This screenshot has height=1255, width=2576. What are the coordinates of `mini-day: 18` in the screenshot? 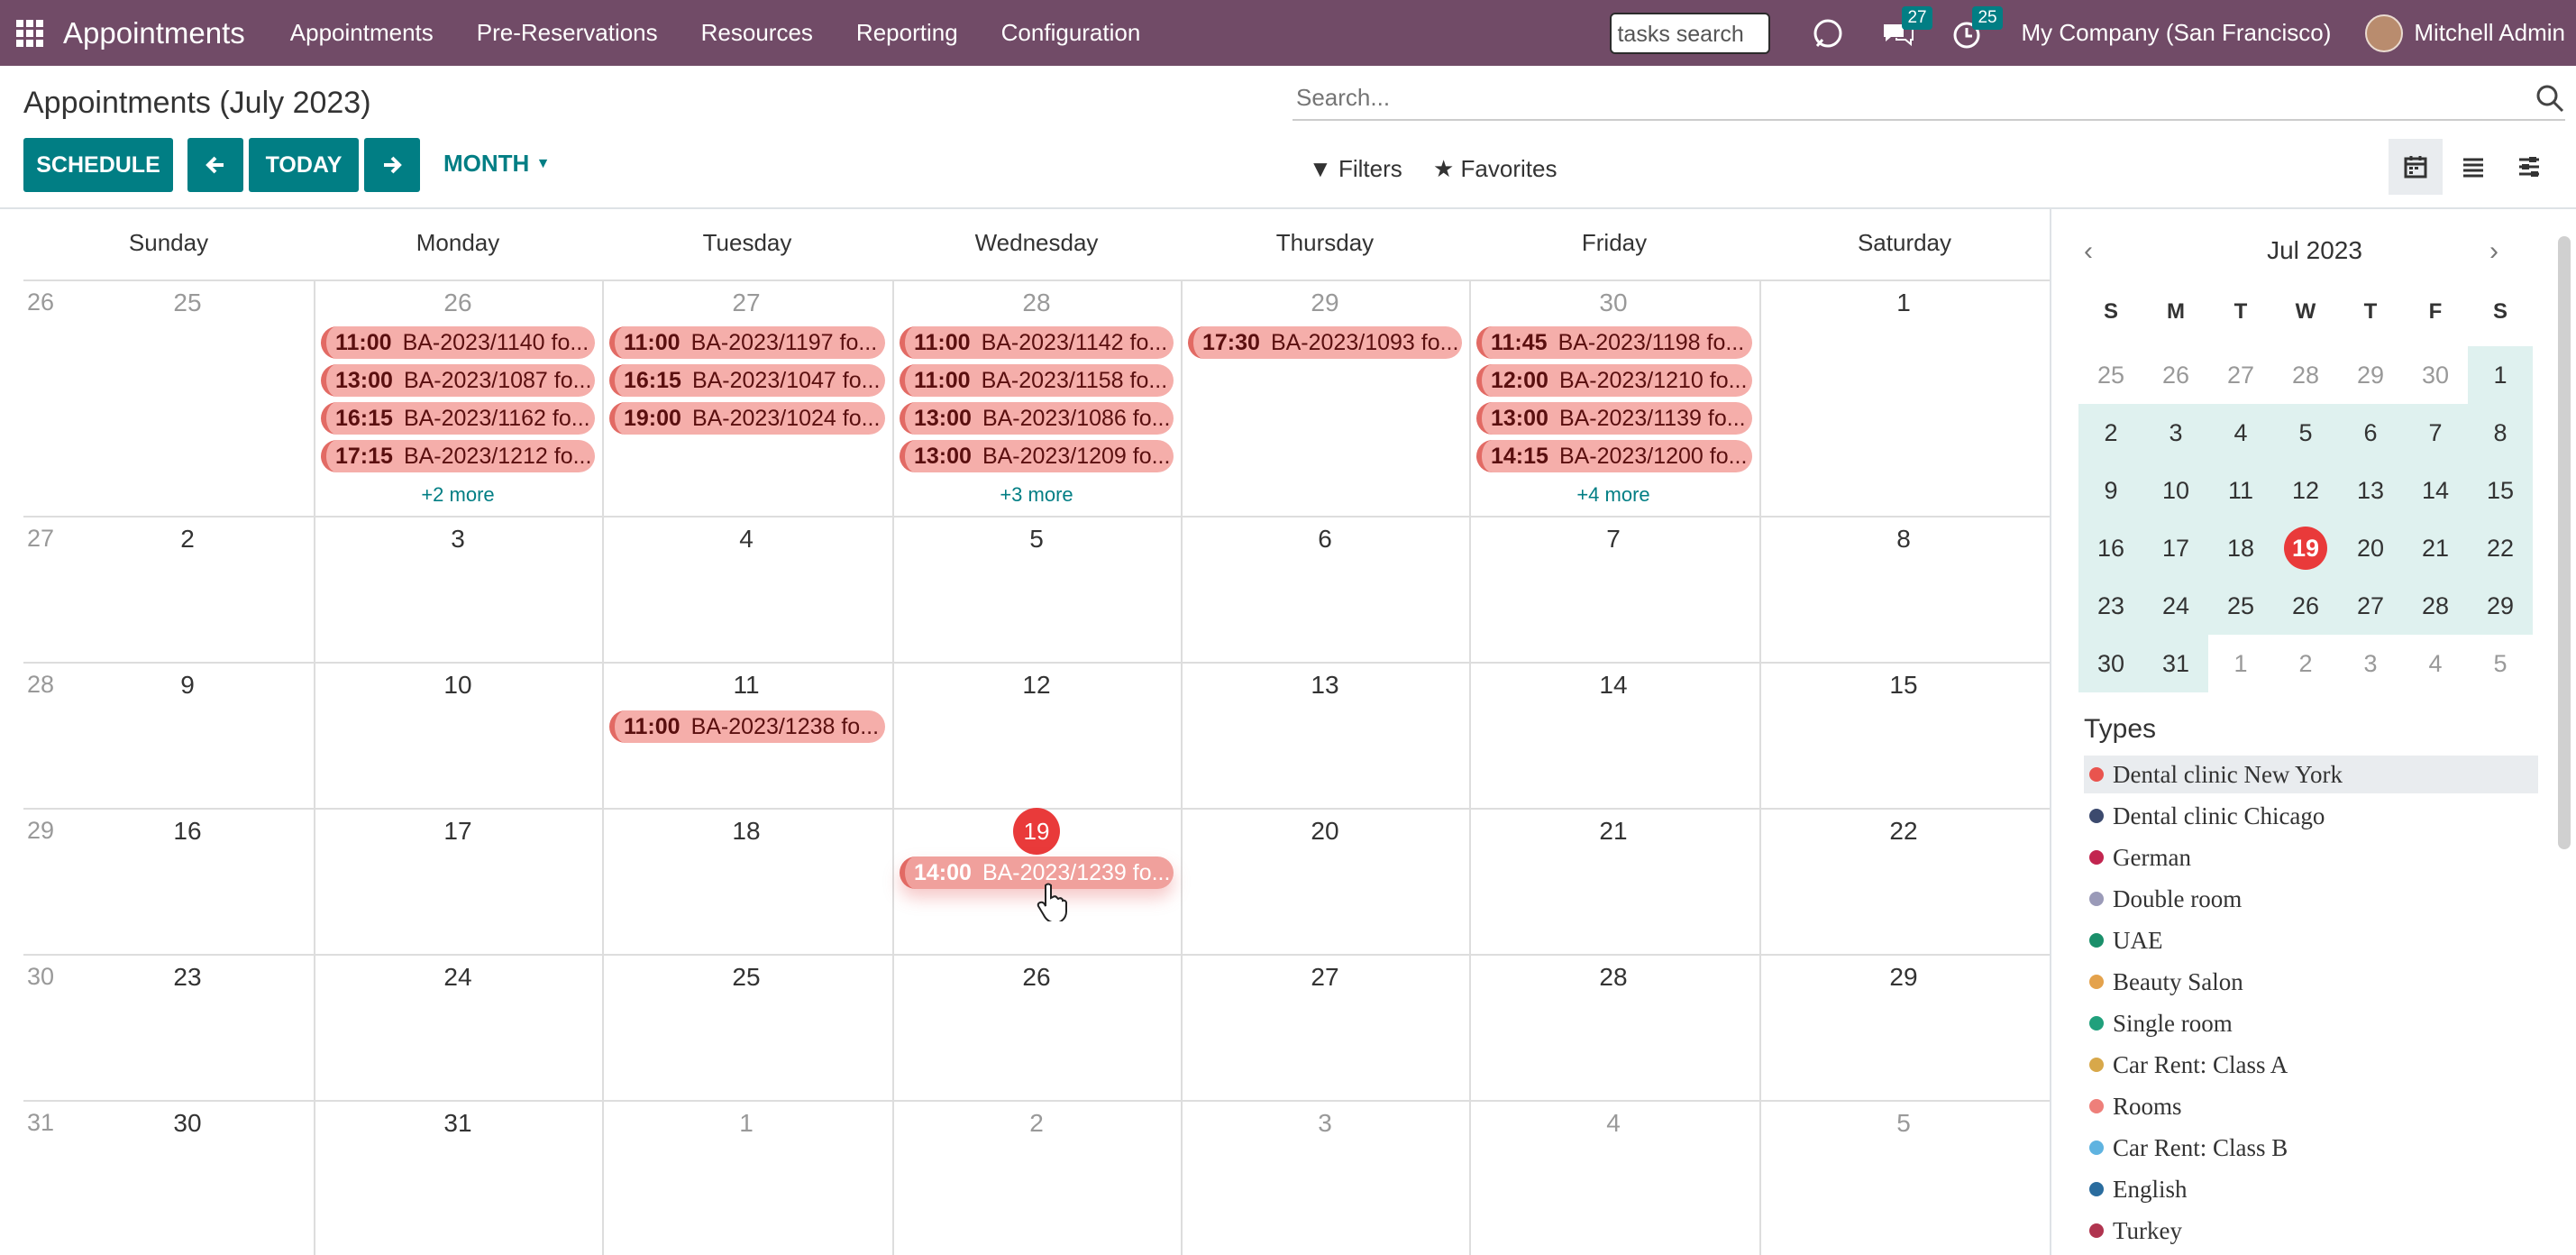 It's located at (2240, 548).